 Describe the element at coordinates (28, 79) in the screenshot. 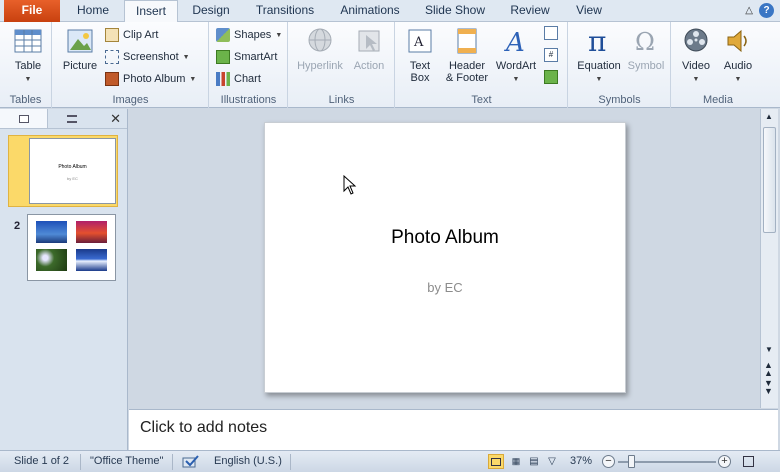

I see `table-dropdown-icon: ▼` at that location.